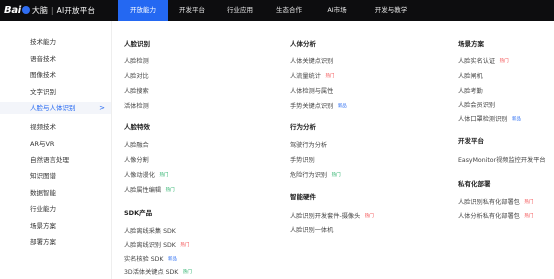  I want to click on link-liveness: 活体检测, so click(136, 107).